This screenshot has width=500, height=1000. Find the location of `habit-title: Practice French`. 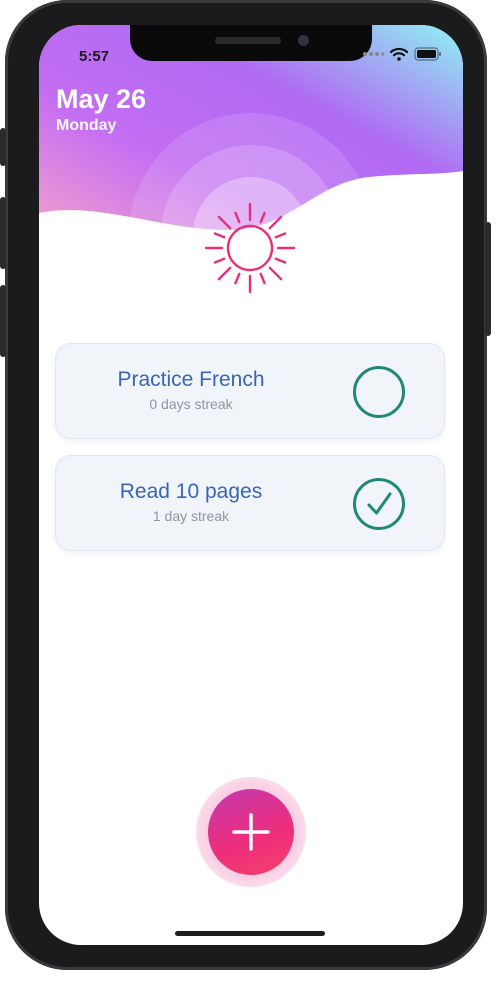

habit-title: Practice French is located at coordinates (191, 379).